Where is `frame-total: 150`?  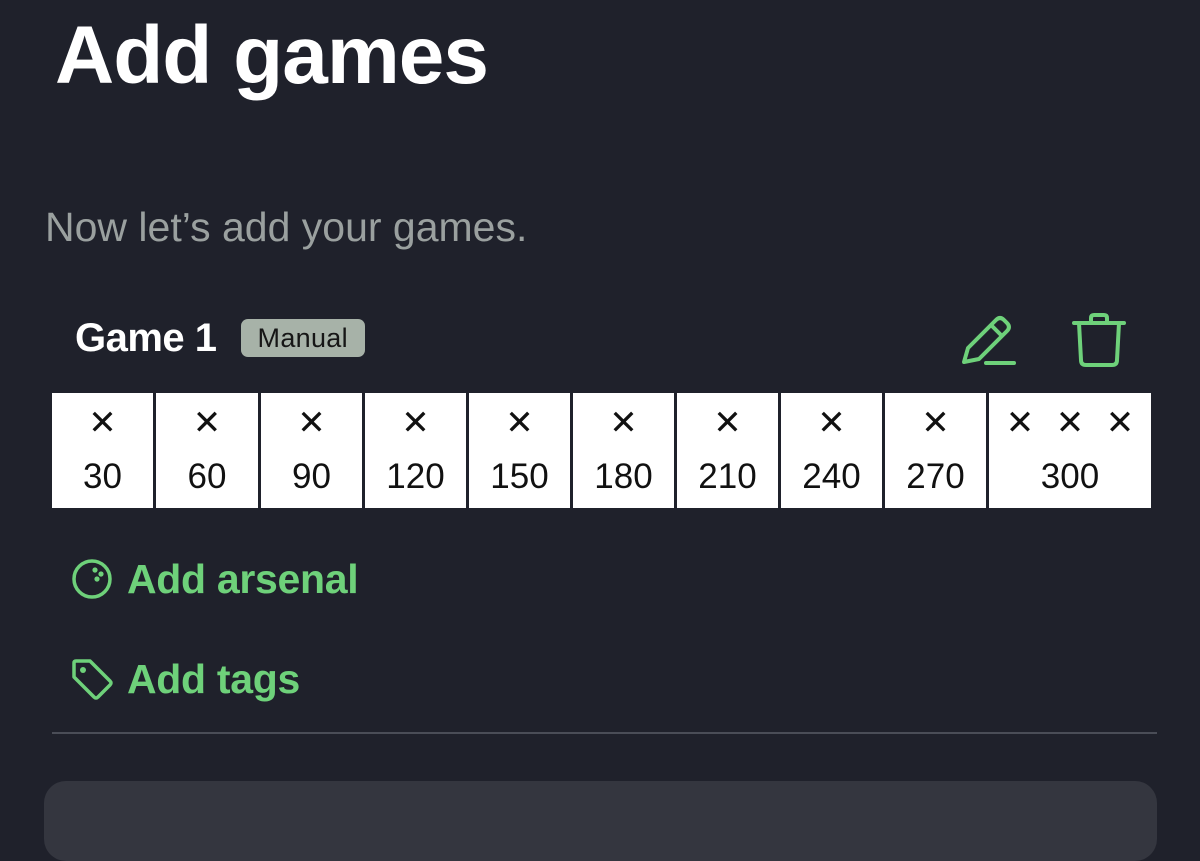
frame-total: 150 is located at coordinates (519, 476).